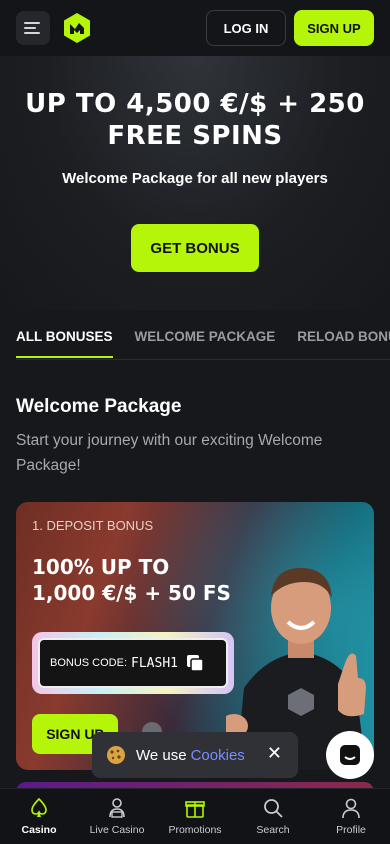  I want to click on card-title-line1: 100% UP TO, so click(101, 567).